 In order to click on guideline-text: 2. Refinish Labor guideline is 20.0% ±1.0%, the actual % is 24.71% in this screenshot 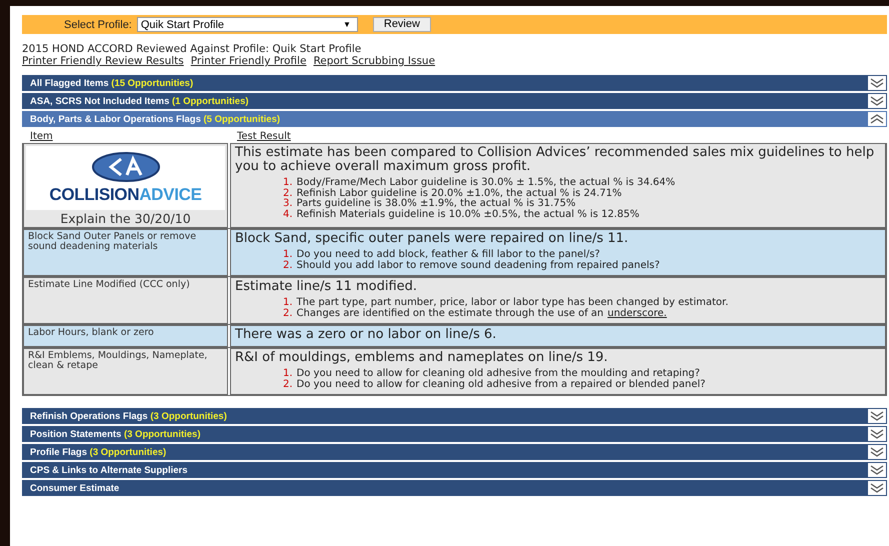, I will do `click(453, 193)`.